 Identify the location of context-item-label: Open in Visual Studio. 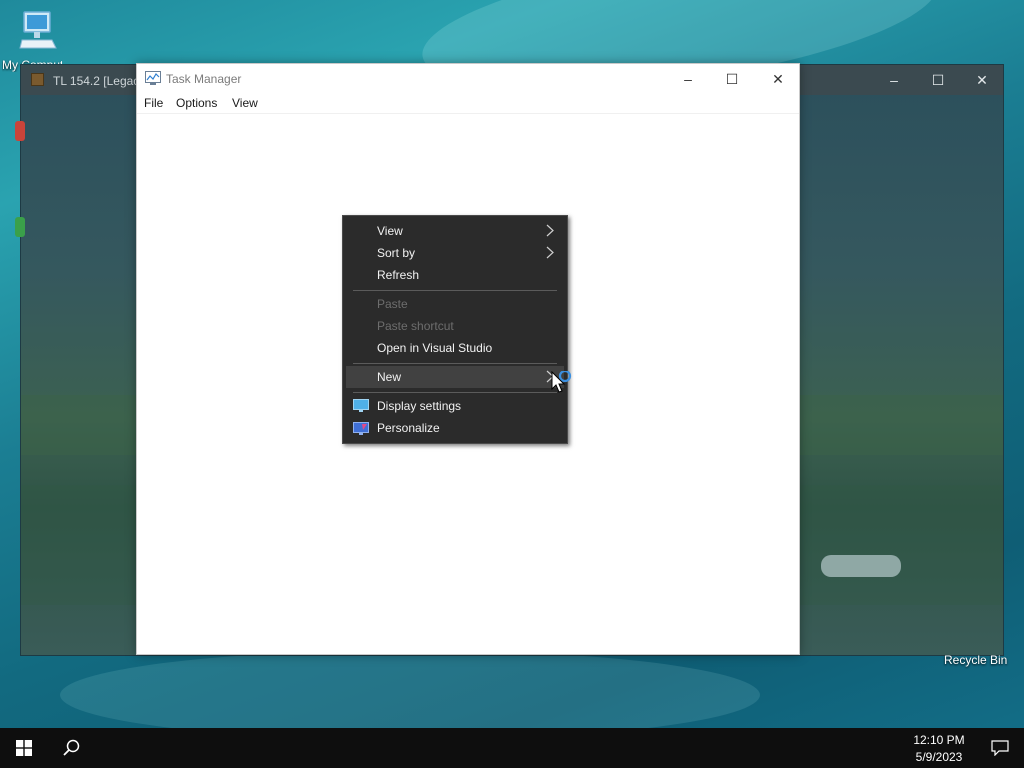
(435, 348).